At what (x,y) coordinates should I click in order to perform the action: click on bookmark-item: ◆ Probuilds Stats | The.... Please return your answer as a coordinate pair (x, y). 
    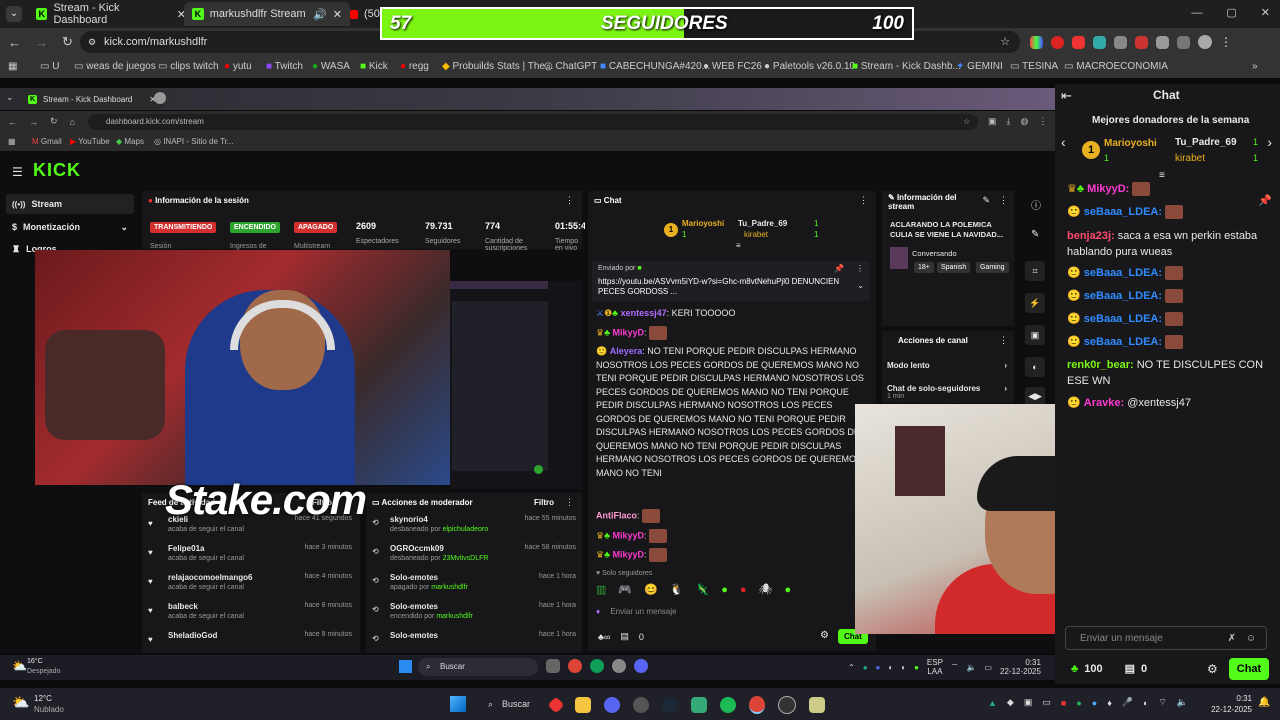
    Looking at the image, I should click on (497, 66).